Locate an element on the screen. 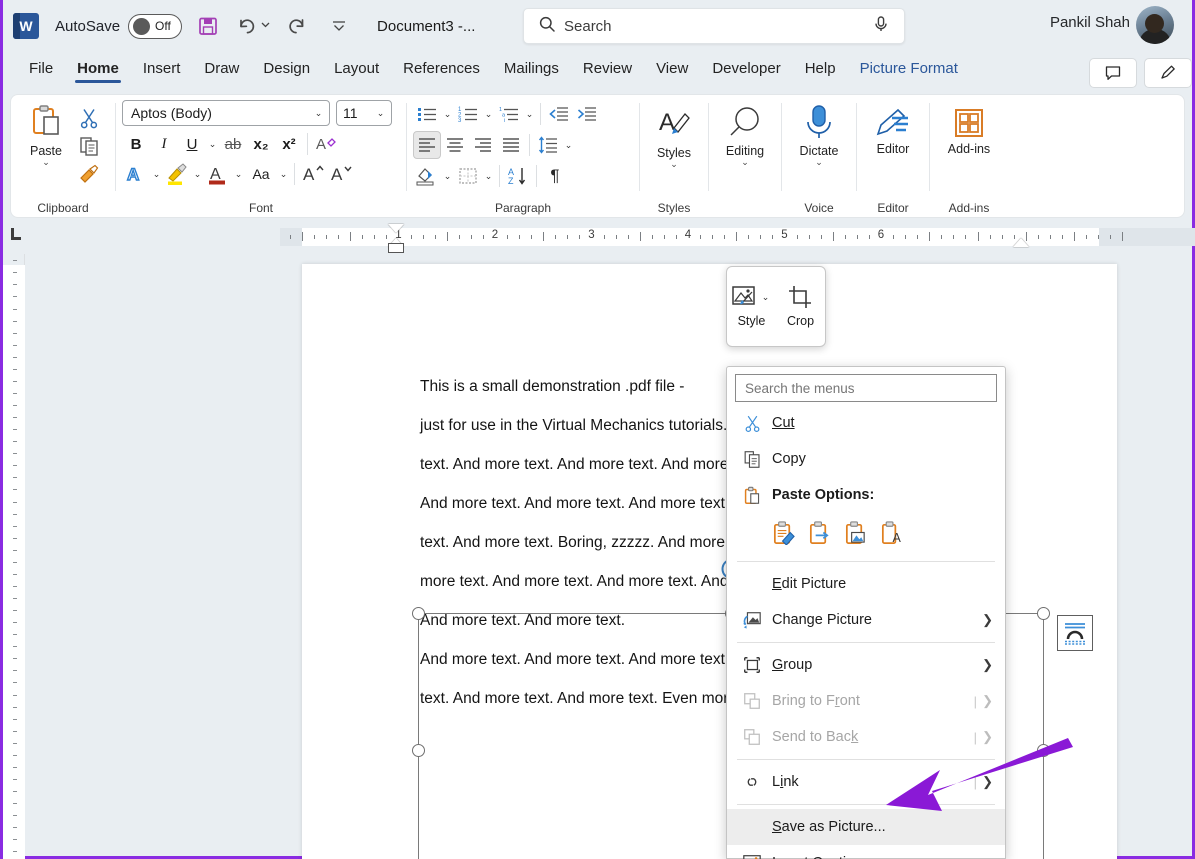  text-effects-button: A is located at coordinates (136, 174).